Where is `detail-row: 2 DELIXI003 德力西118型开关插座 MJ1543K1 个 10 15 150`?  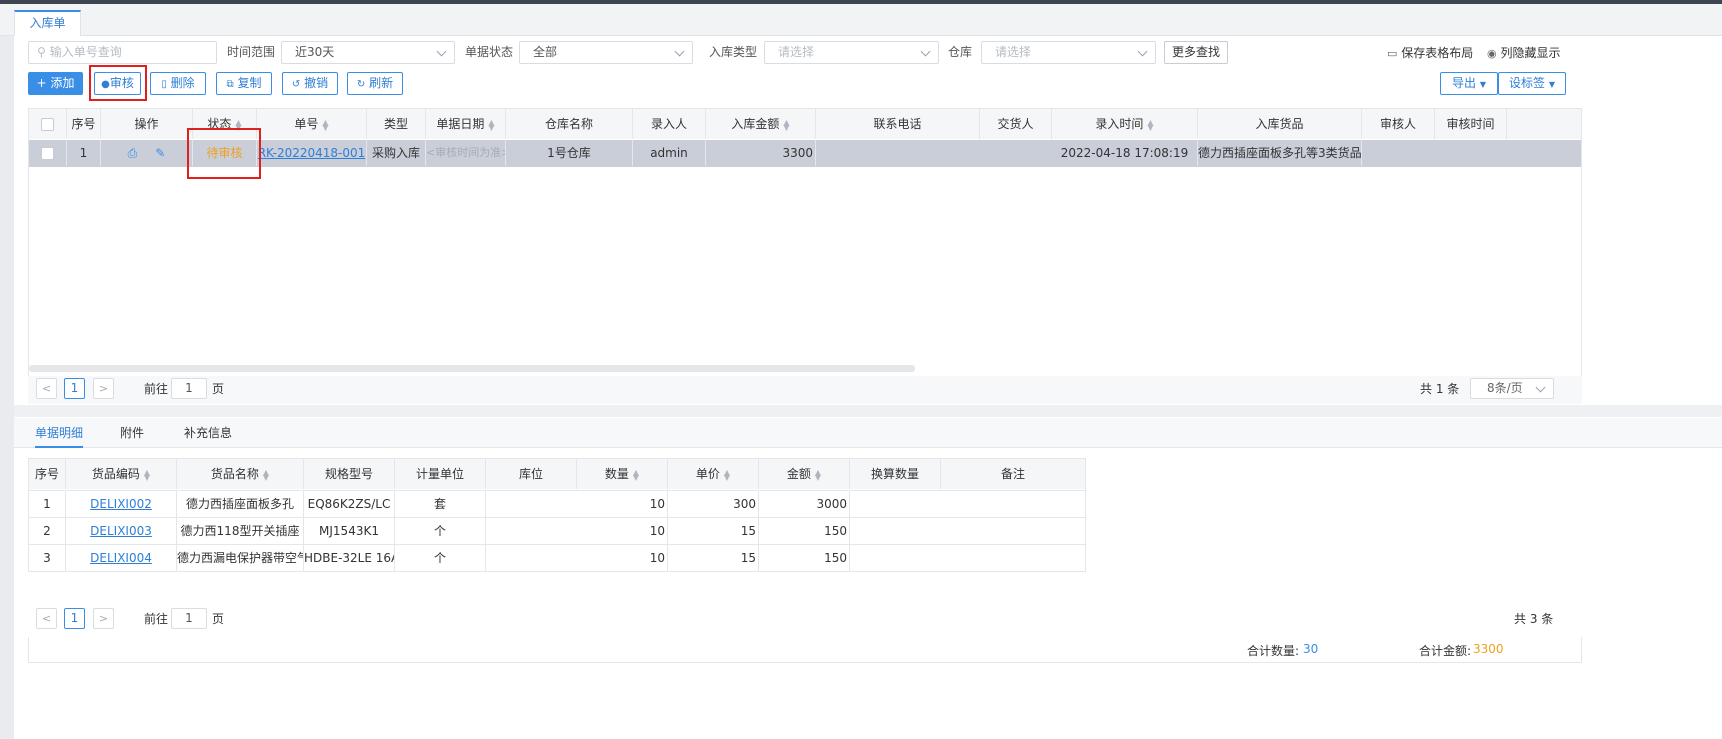
detail-row: 2 DELIXI003 德力西118型开关插座 MJ1543K1 个 10 15 150 is located at coordinates (557, 530).